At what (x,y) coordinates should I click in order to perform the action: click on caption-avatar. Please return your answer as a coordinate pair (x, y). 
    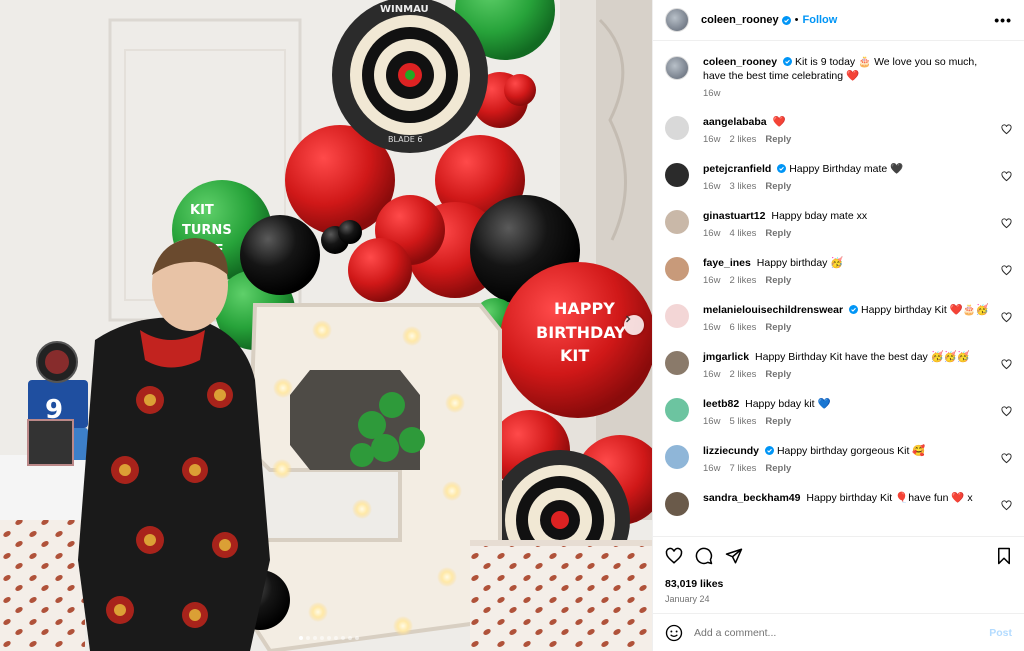
    Looking at the image, I should click on (677, 68).